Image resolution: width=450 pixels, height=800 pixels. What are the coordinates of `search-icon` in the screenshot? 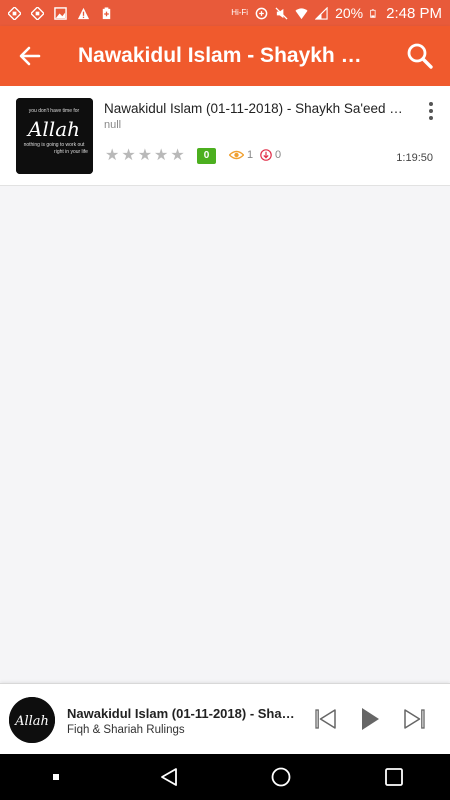 It's located at (420, 56).